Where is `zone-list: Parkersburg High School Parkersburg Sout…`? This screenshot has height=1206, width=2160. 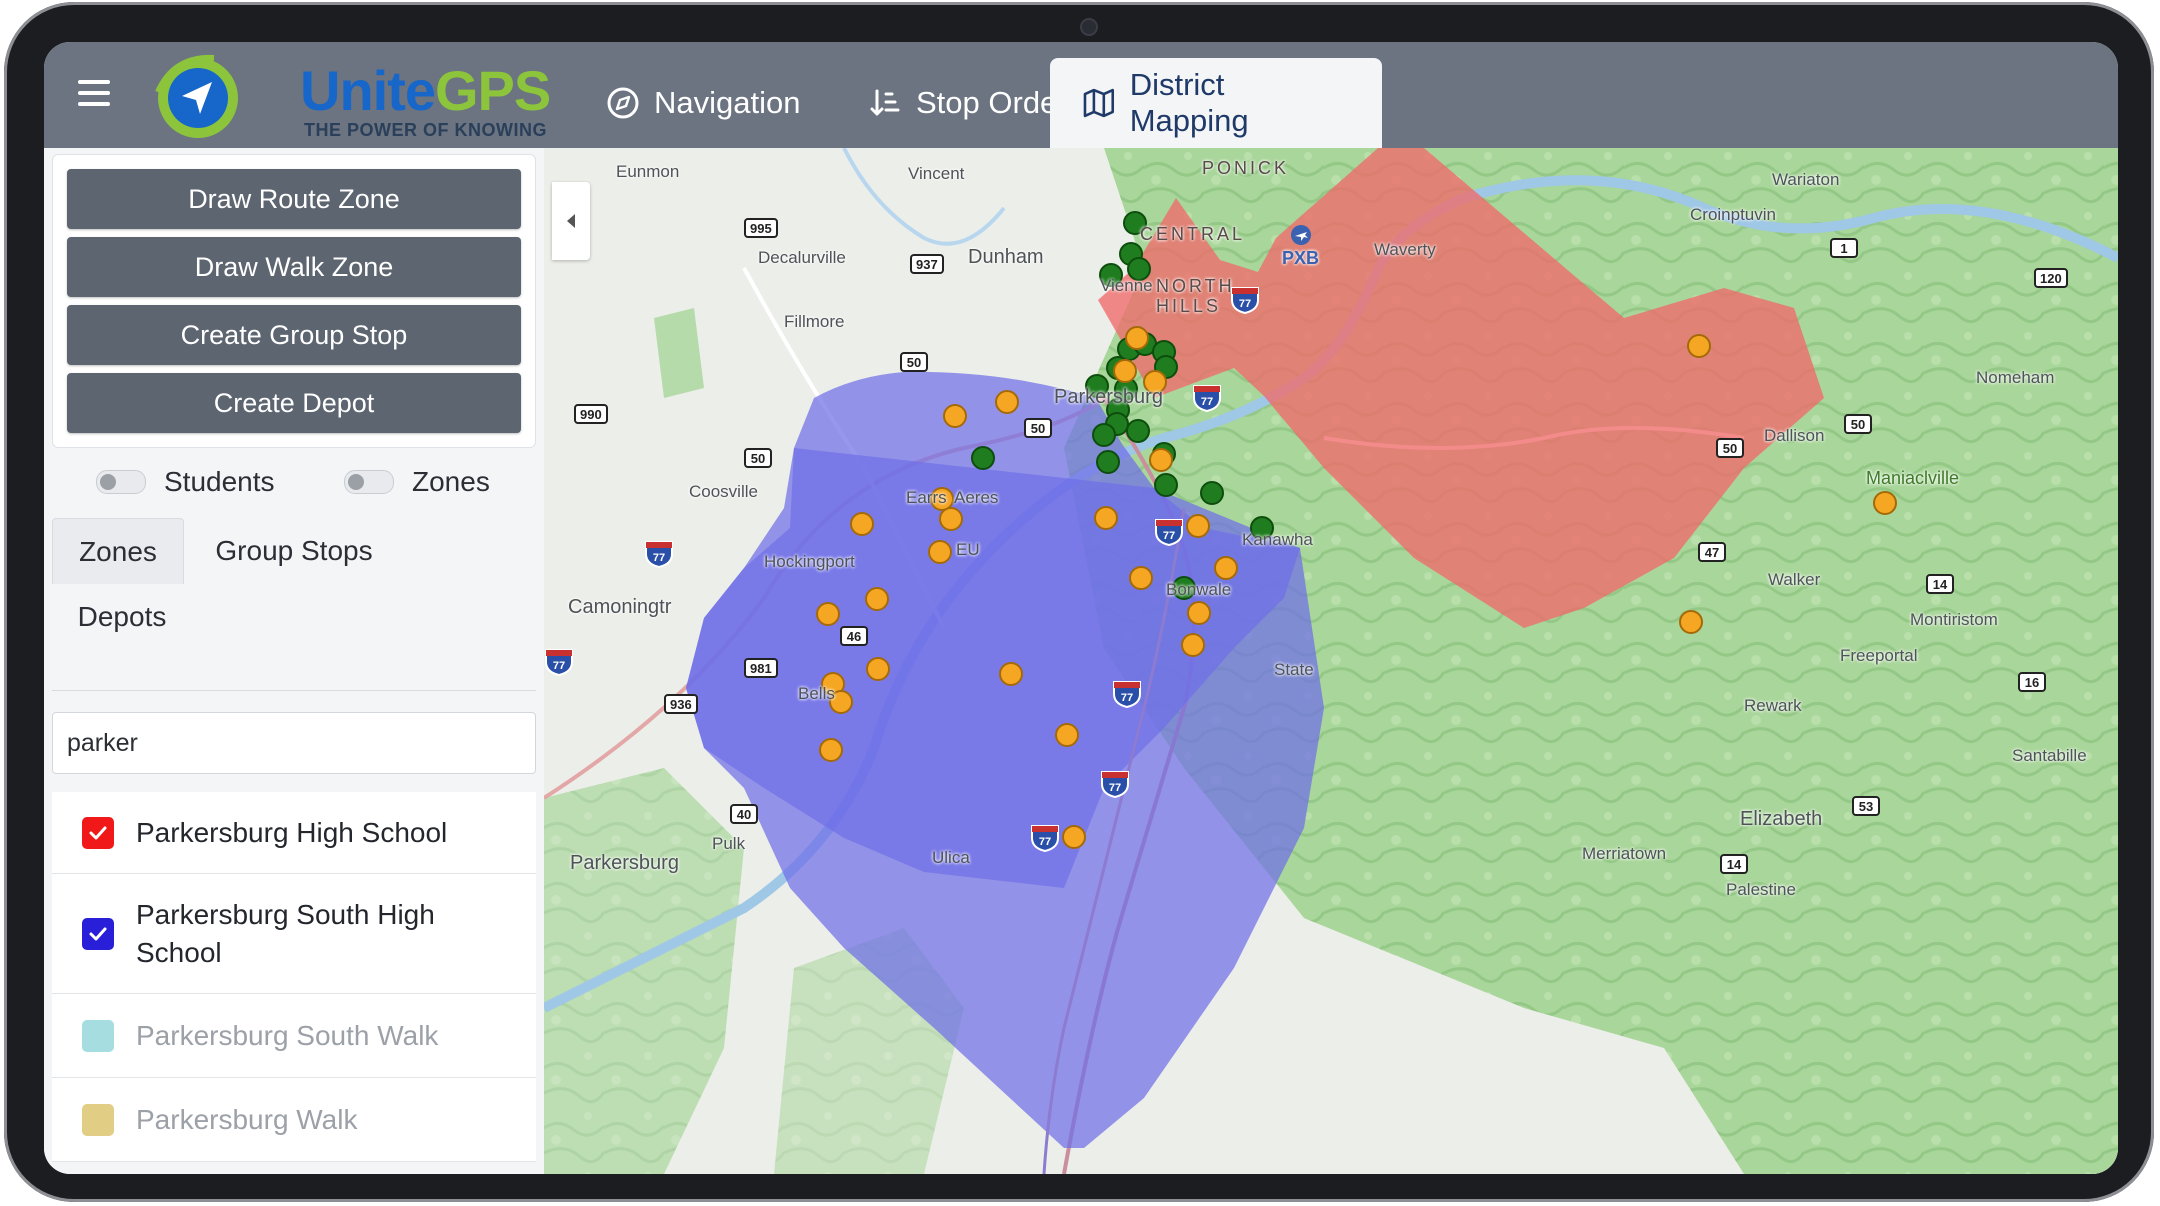
zone-list: Parkersburg High School Parkersburg Sout… is located at coordinates (294, 977).